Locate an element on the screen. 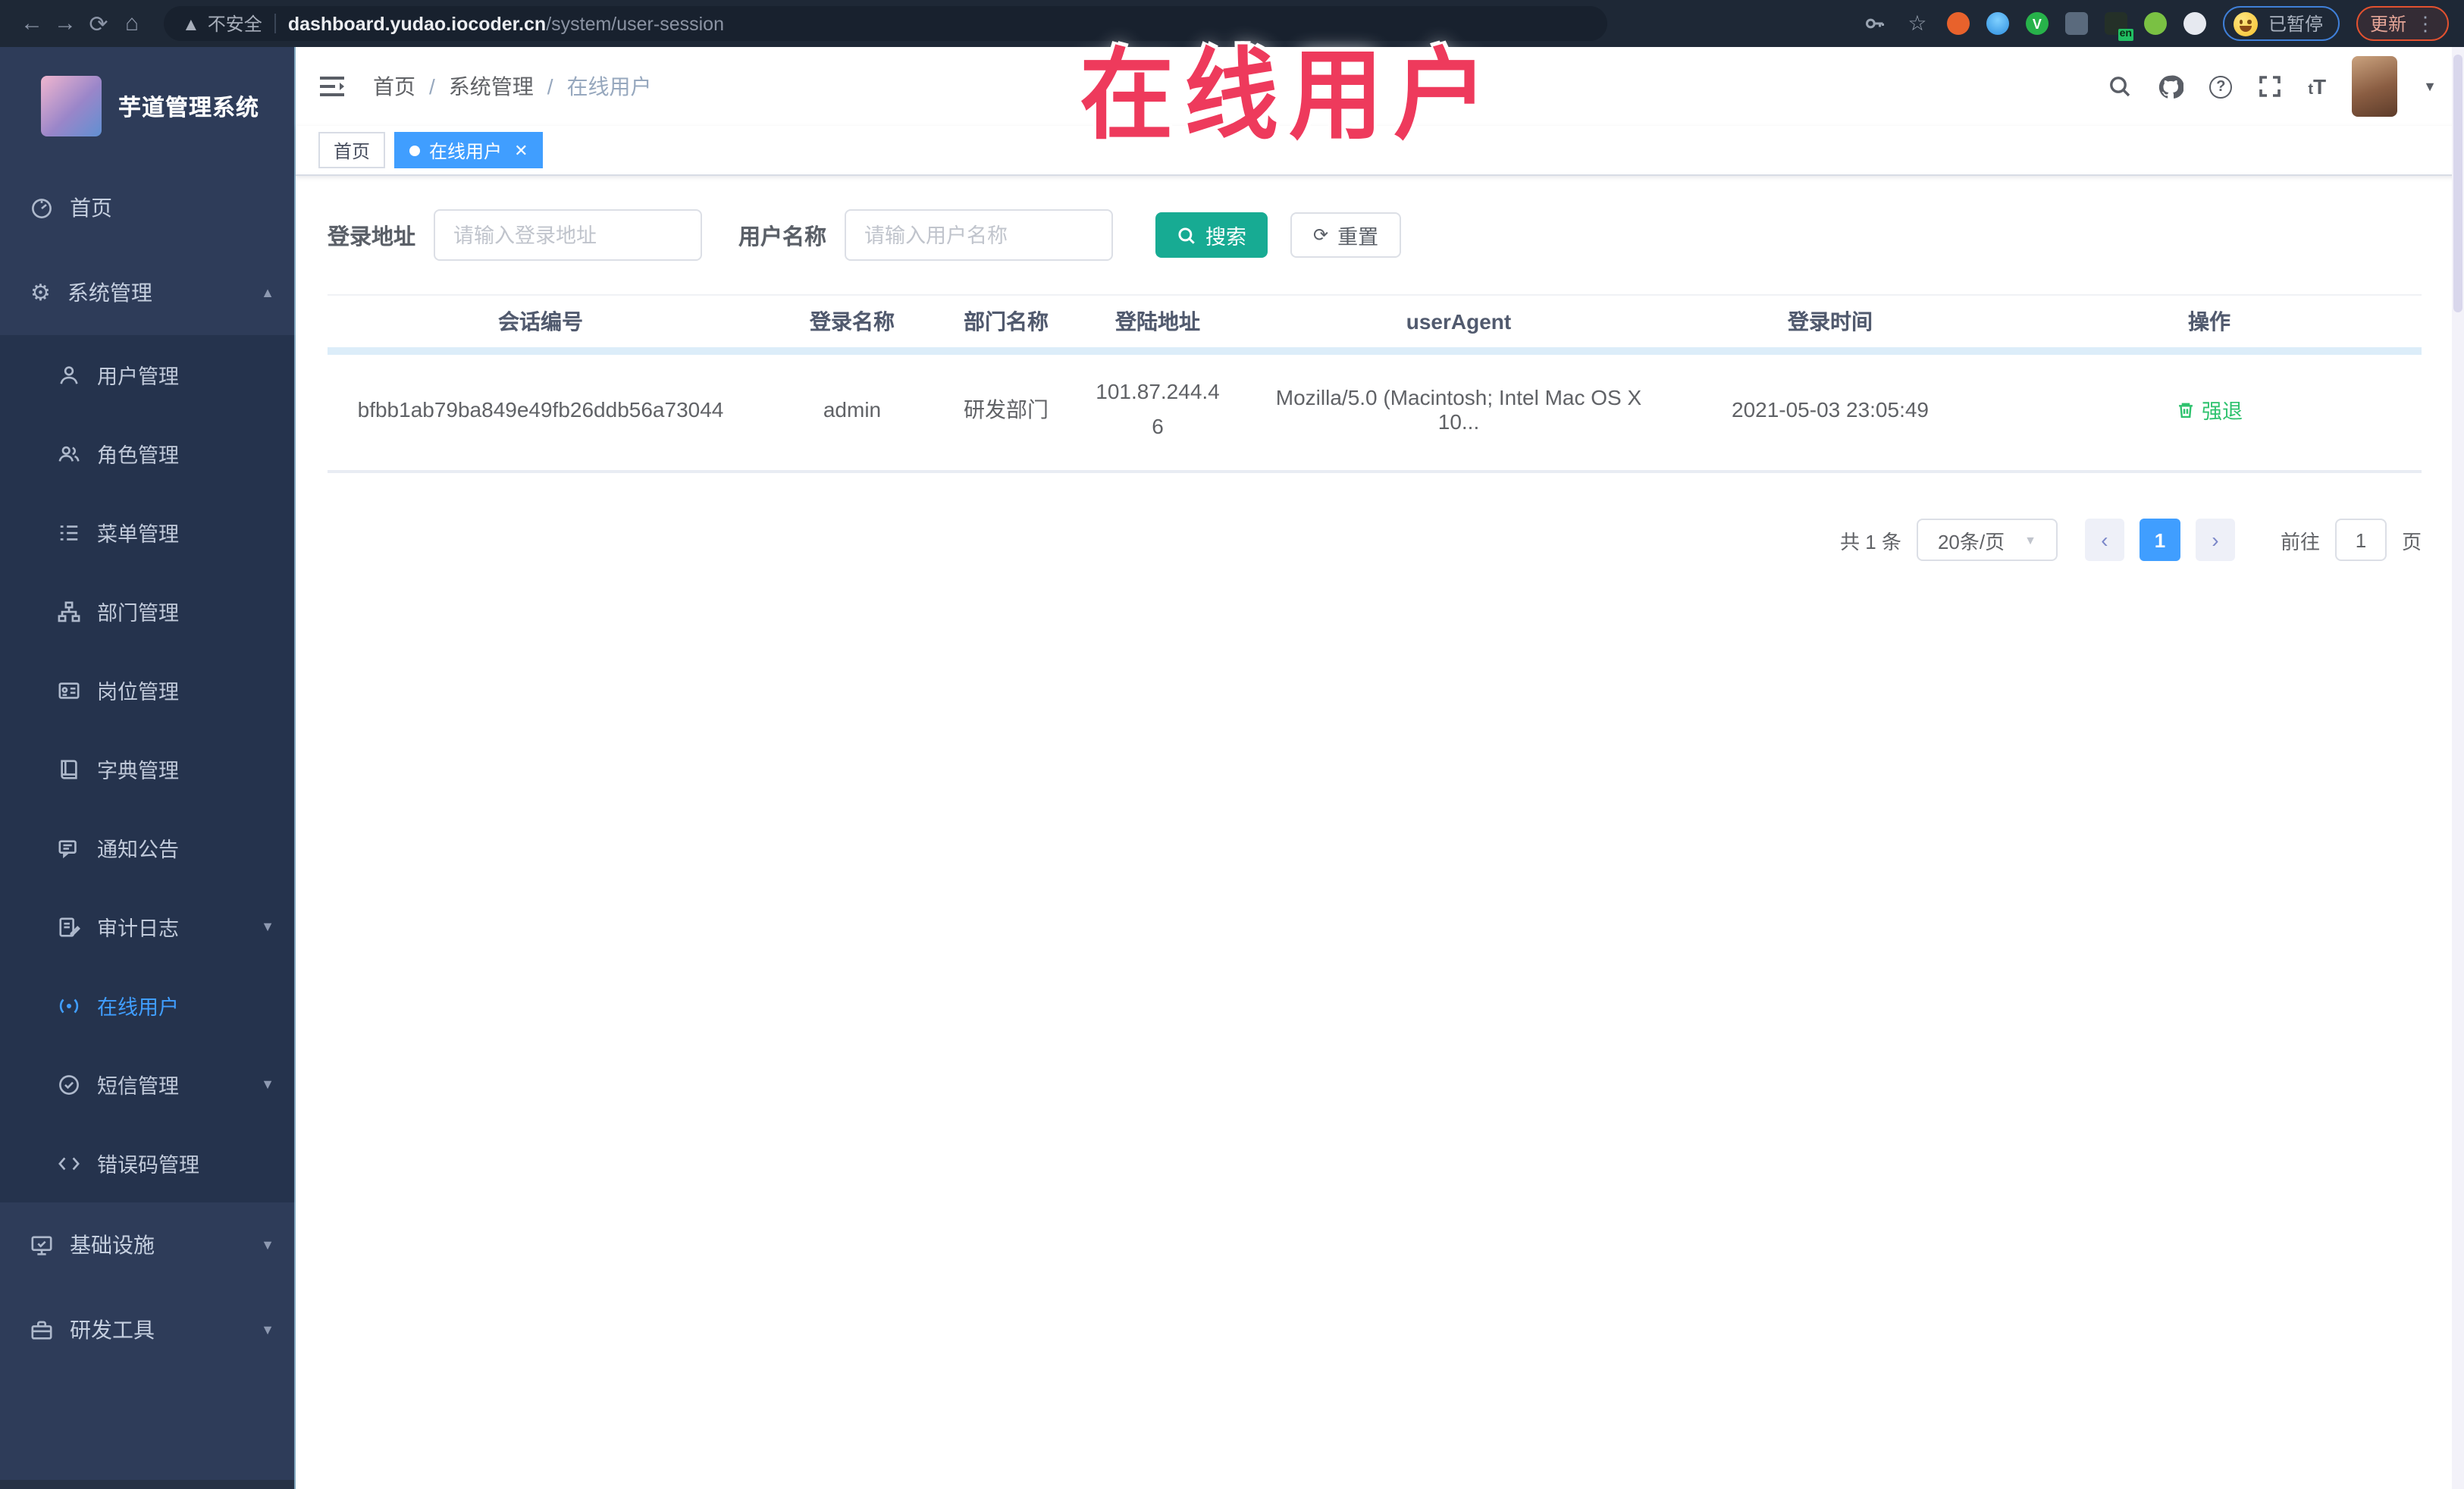 This screenshot has height=1489, width=2464. page-size-select: 20条/页 ▼ is located at coordinates (1987, 540).